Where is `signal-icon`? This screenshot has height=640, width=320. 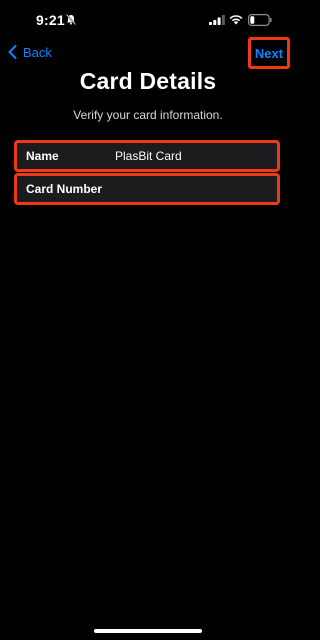 signal-icon is located at coordinates (217, 20).